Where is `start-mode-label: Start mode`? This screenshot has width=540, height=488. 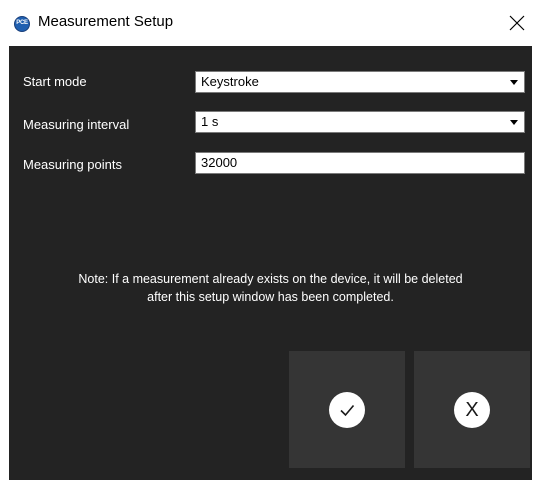 start-mode-label: Start mode is located at coordinates (55, 81).